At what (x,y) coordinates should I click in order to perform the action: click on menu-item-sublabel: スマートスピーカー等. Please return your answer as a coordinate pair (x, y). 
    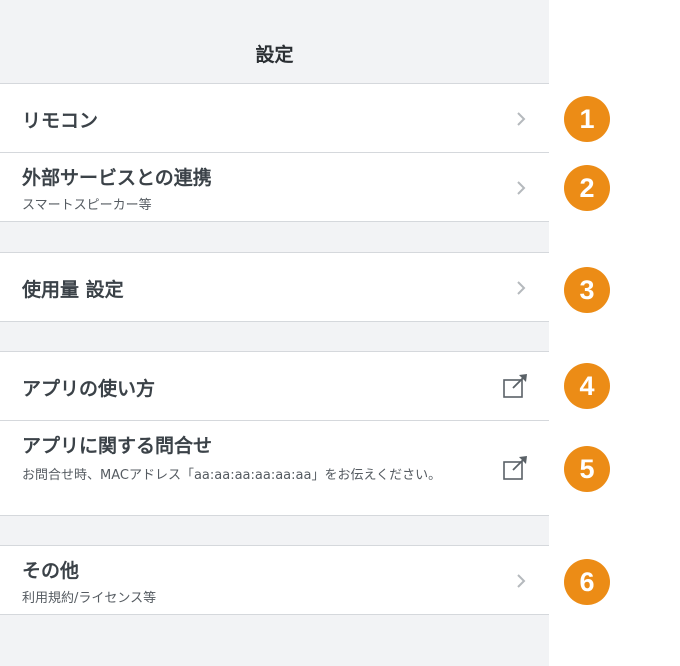
    Looking at the image, I should click on (87, 205).